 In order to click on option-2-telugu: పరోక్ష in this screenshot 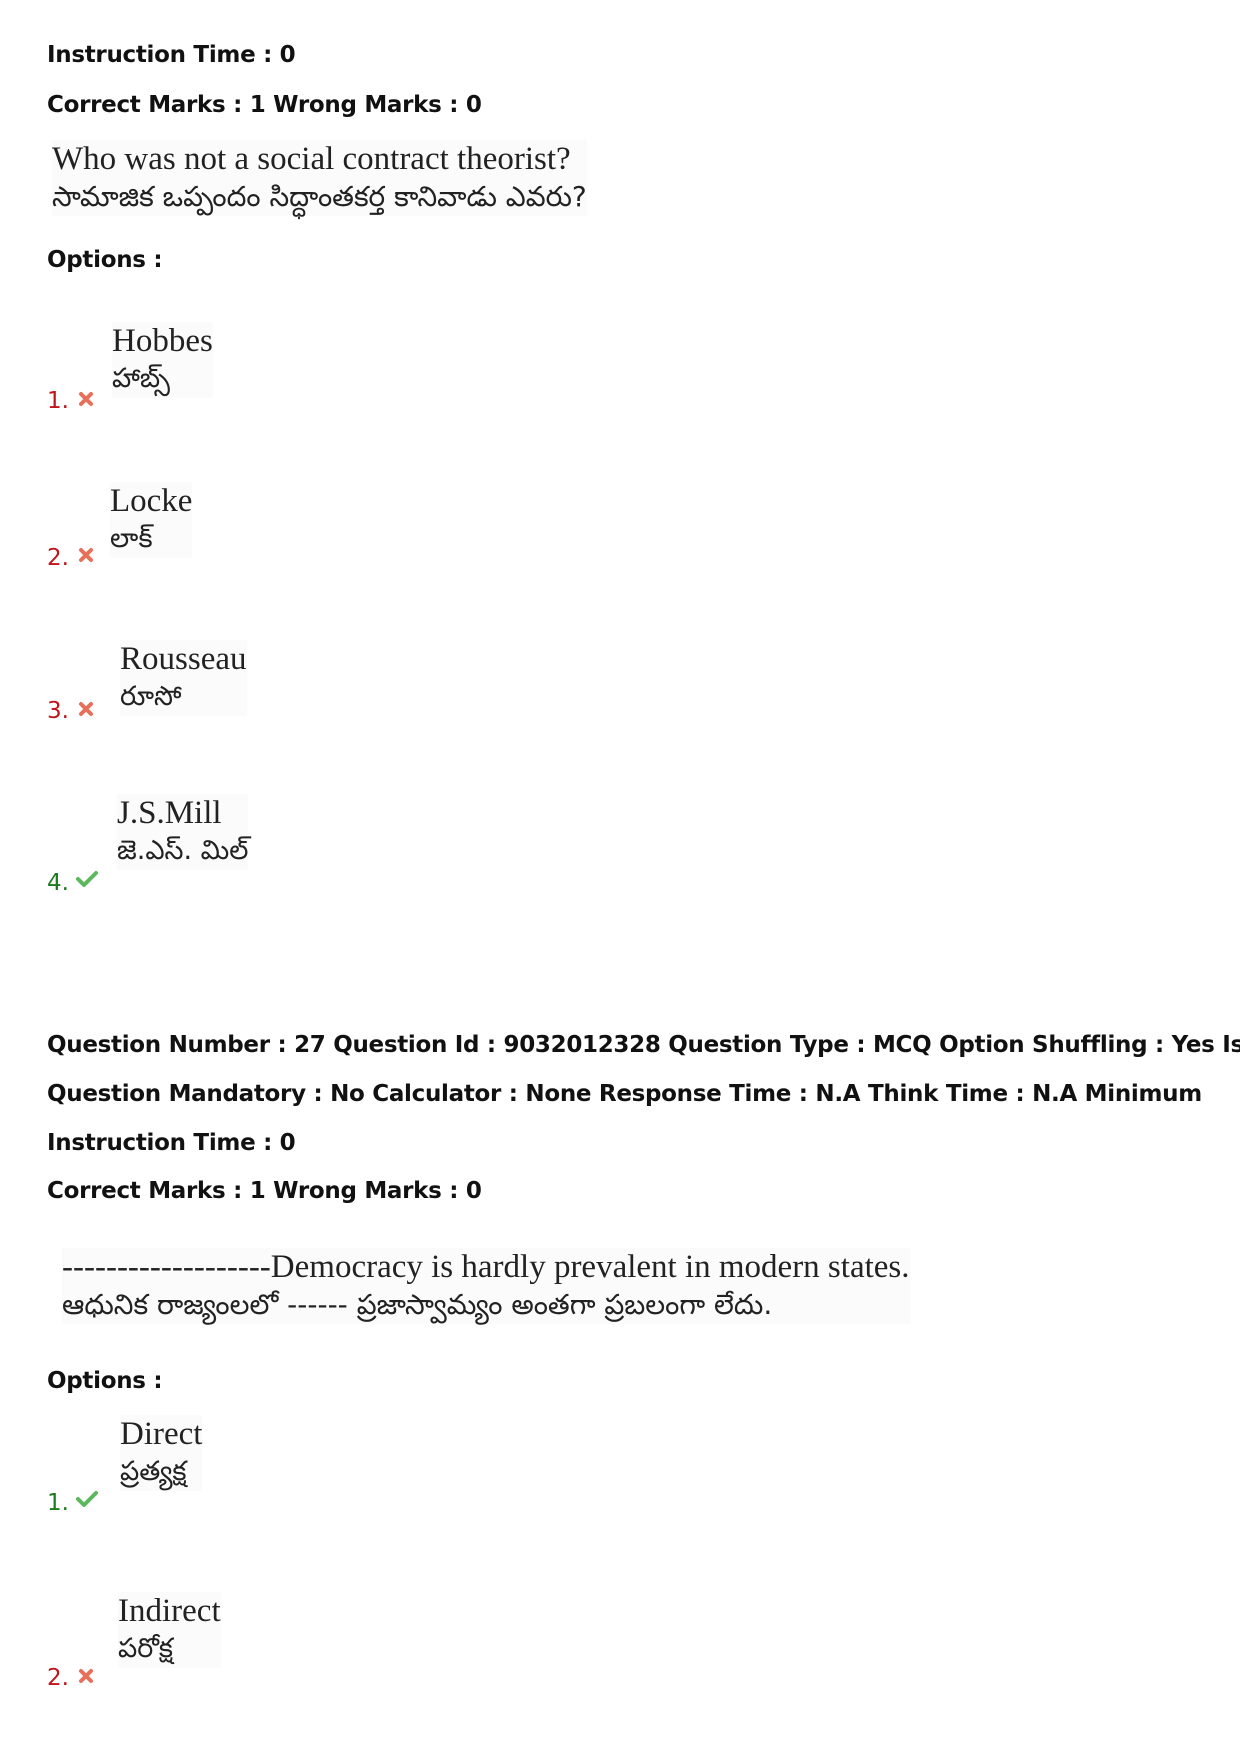, I will do `click(145, 1648)`.